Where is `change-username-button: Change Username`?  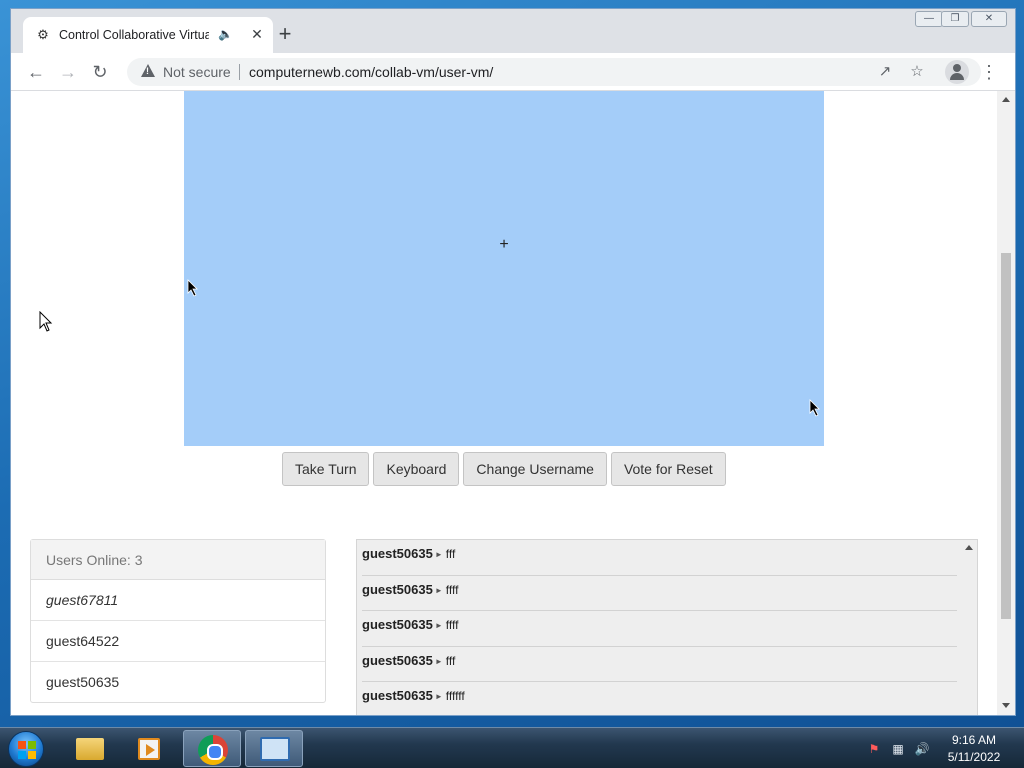
change-username-button: Change Username is located at coordinates (535, 469).